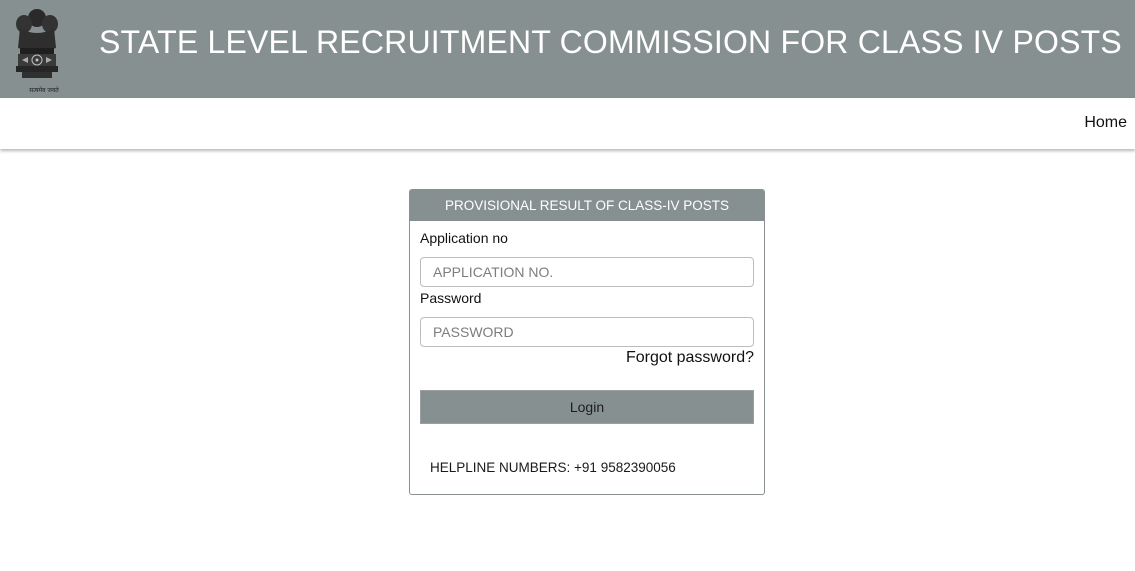 The image size is (1135, 571). What do you see at coordinates (587, 407) in the screenshot?
I see `login-button: Login` at bounding box center [587, 407].